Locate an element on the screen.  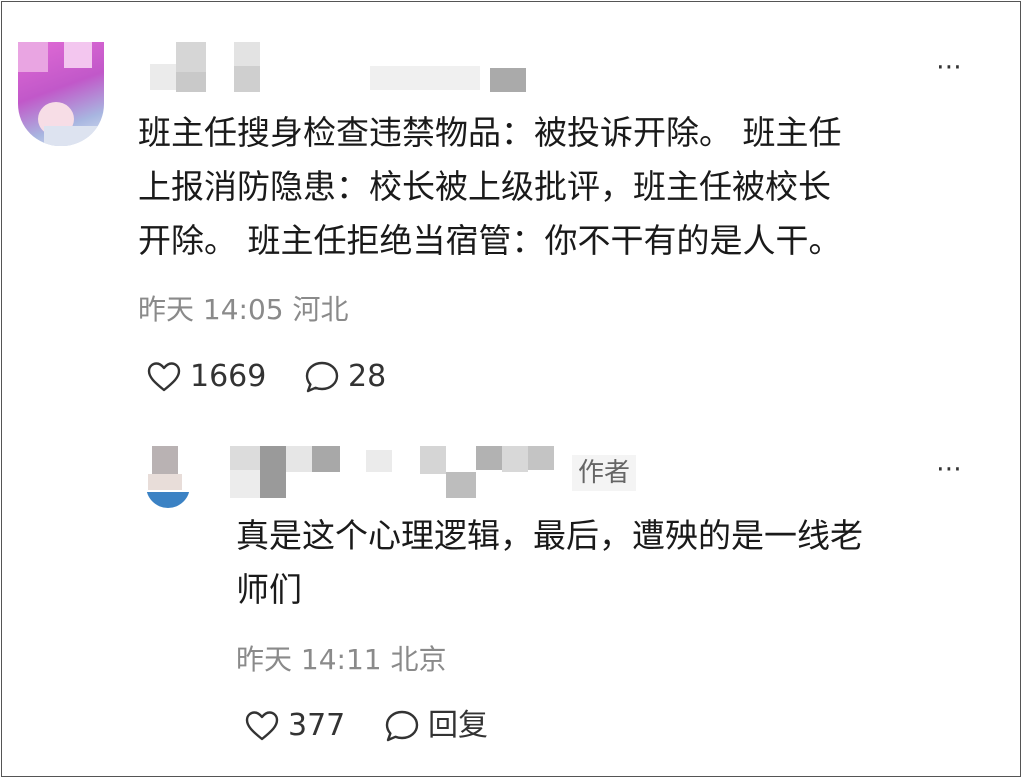
reply-time: 昨天 14:11 is located at coordinates (309, 659).